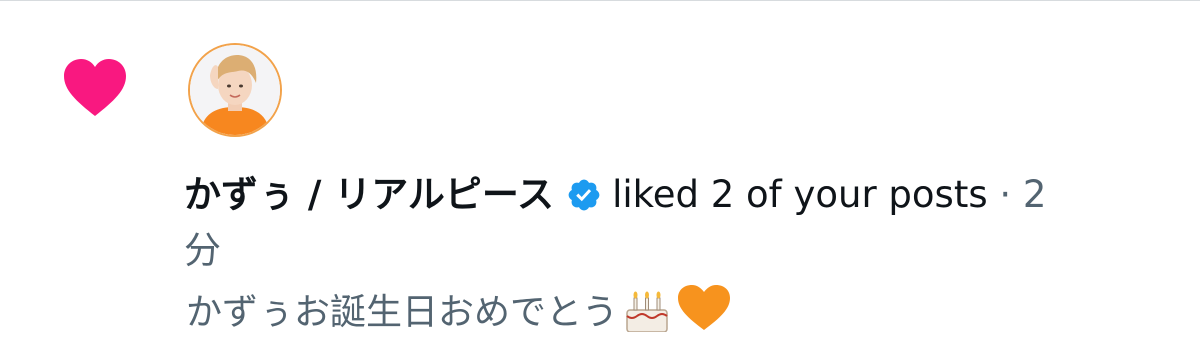 This screenshot has width=1200, height=339. What do you see at coordinates (235, 90) in the screenshot?
I see `avatar` at bounding box center [235, 90].